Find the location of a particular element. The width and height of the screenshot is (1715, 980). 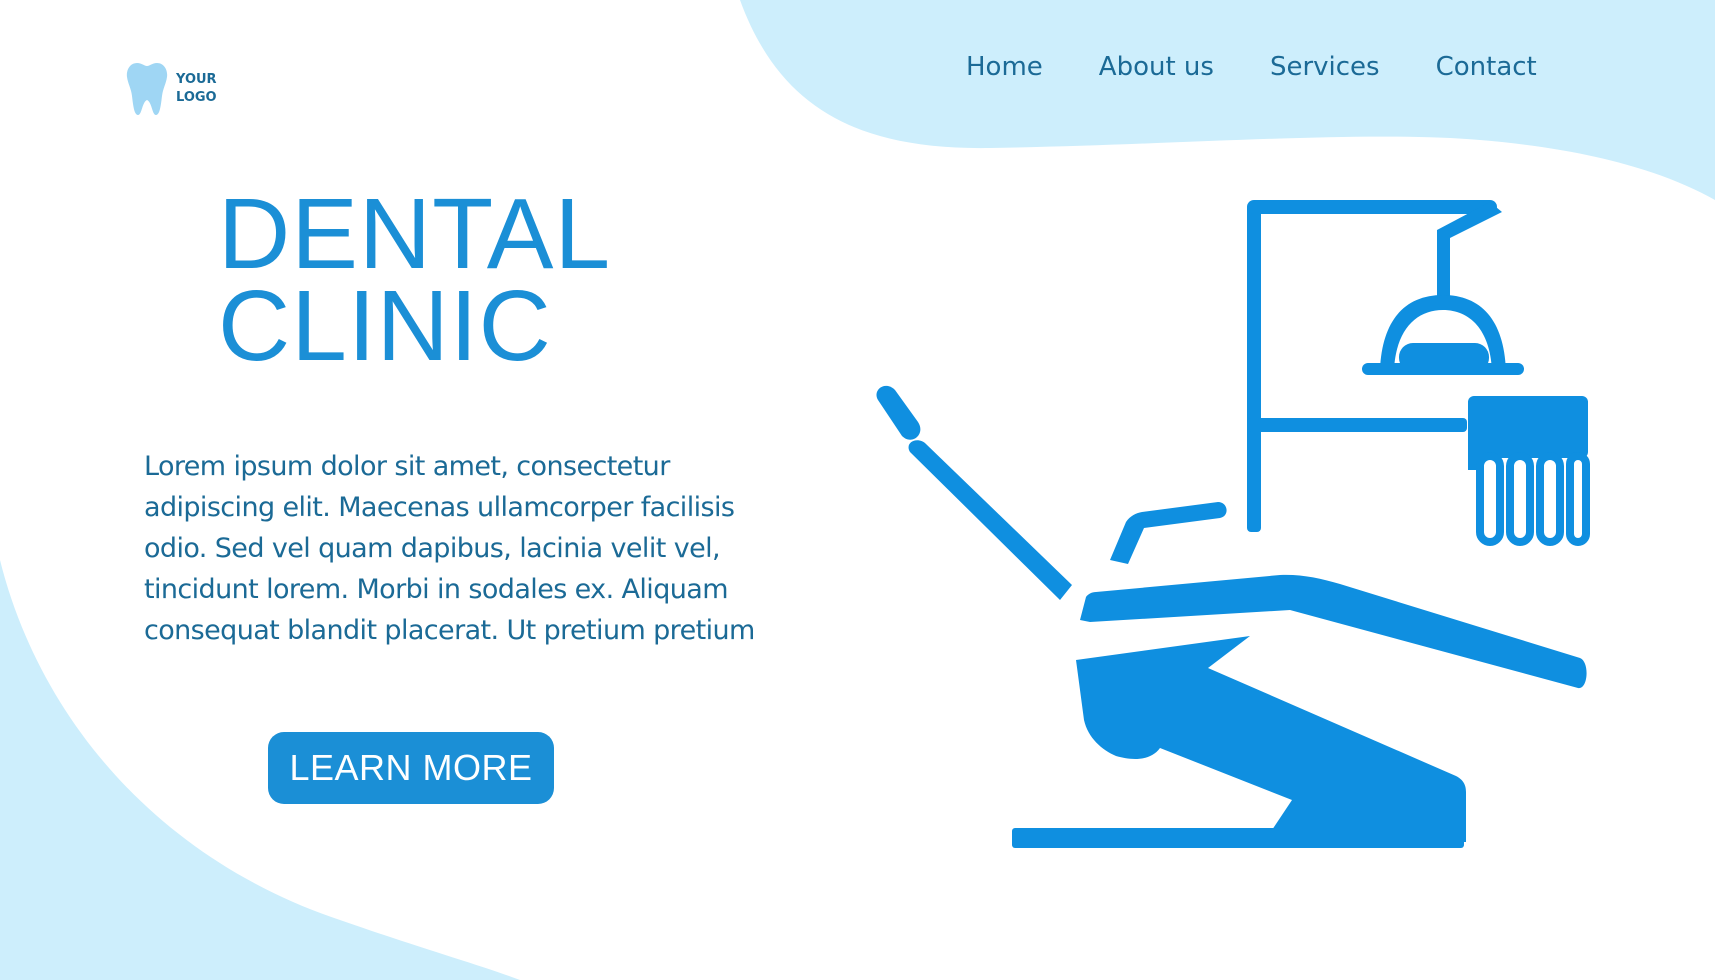

hero-title-line-2: CLINIC is located at coordinates (385, 326).